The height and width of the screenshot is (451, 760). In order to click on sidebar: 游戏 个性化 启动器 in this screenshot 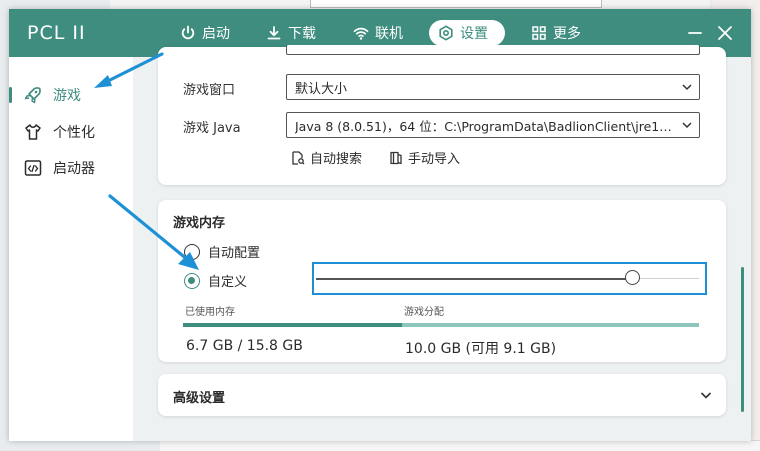, I will do `click(71, 249)`.